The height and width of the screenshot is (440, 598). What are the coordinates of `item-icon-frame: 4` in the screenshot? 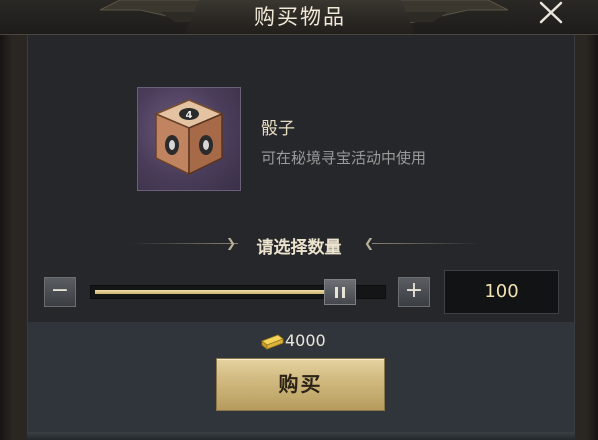 It's located at (189, 139).